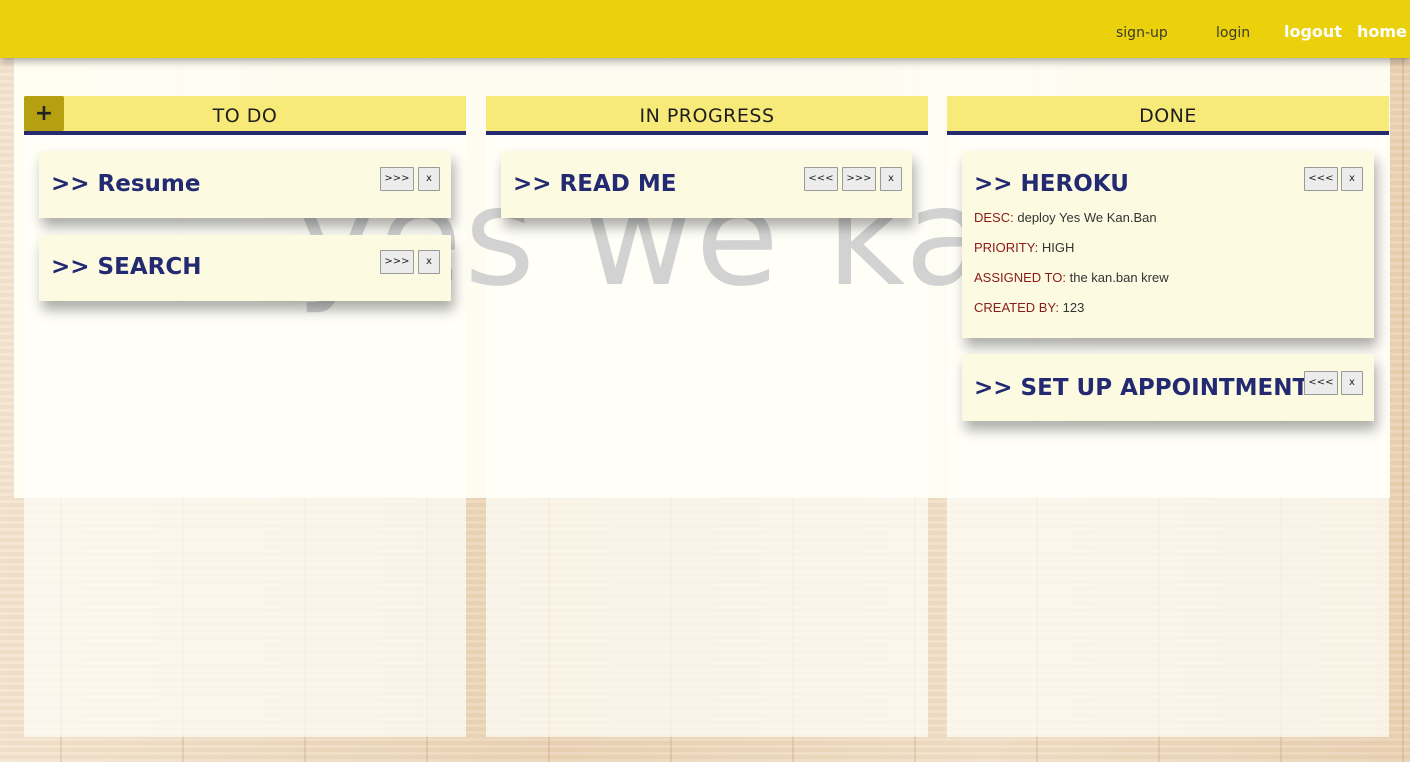 Image resolution: width=1410 pixels, height=762 pixels. I want to click on login-link: login, so click(1233, 33).